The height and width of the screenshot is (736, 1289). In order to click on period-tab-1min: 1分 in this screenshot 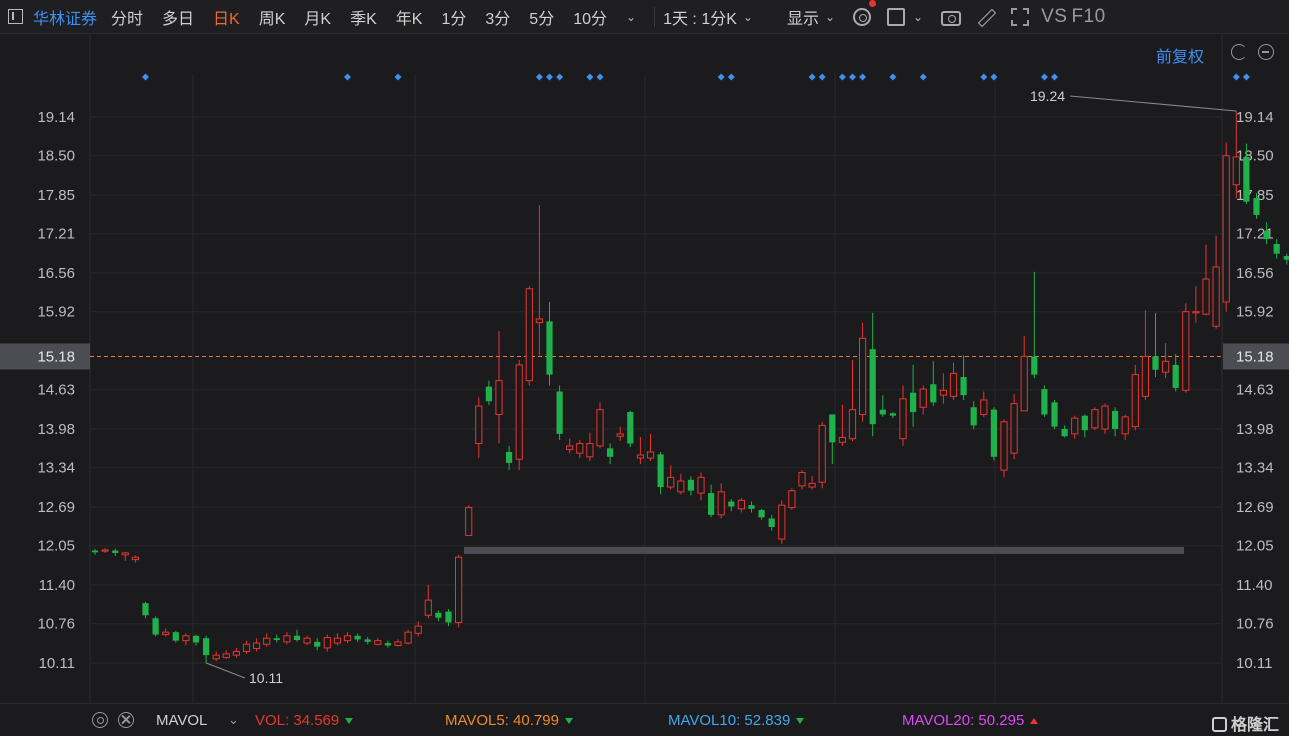, I will do `click(453, 17)`.